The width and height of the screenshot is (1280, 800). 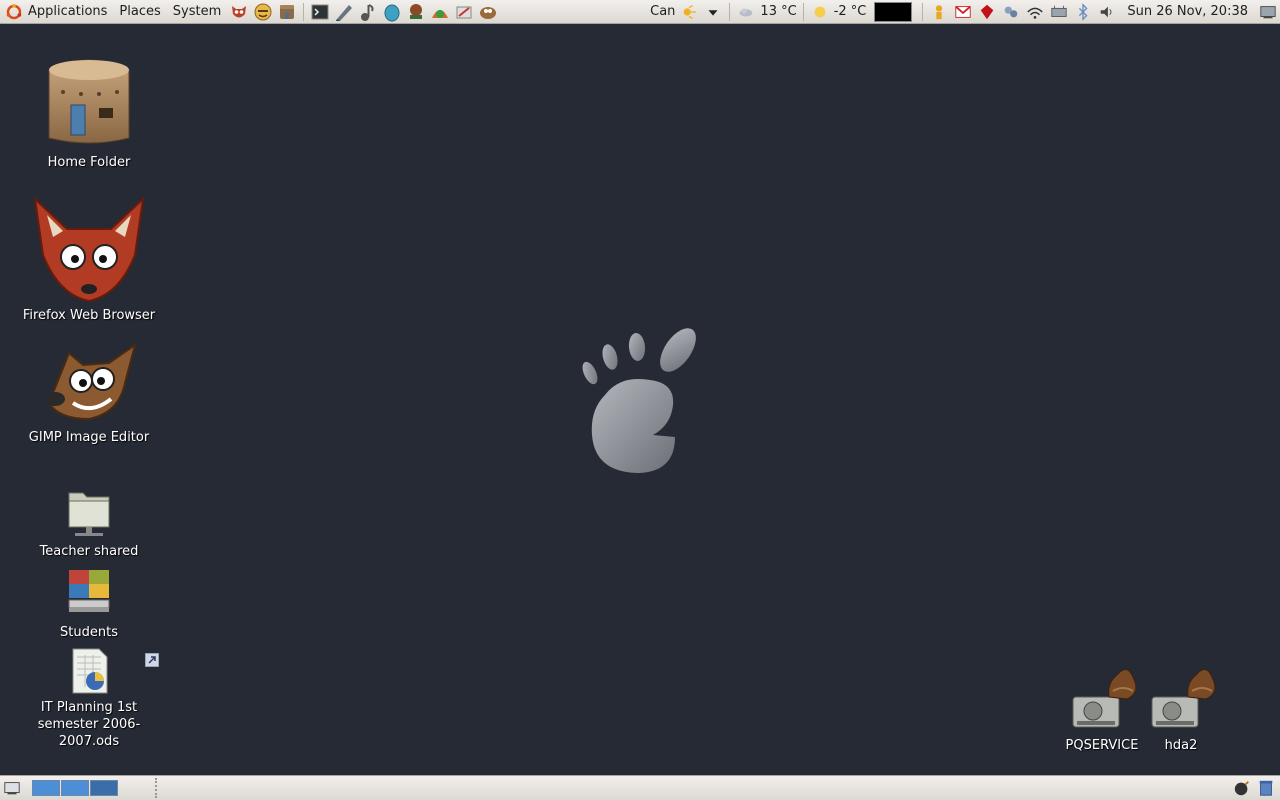 What do you see at coordinates (963, 12) in the screenshot?
I see `gmail-icon` at bounding box center [963, 12].